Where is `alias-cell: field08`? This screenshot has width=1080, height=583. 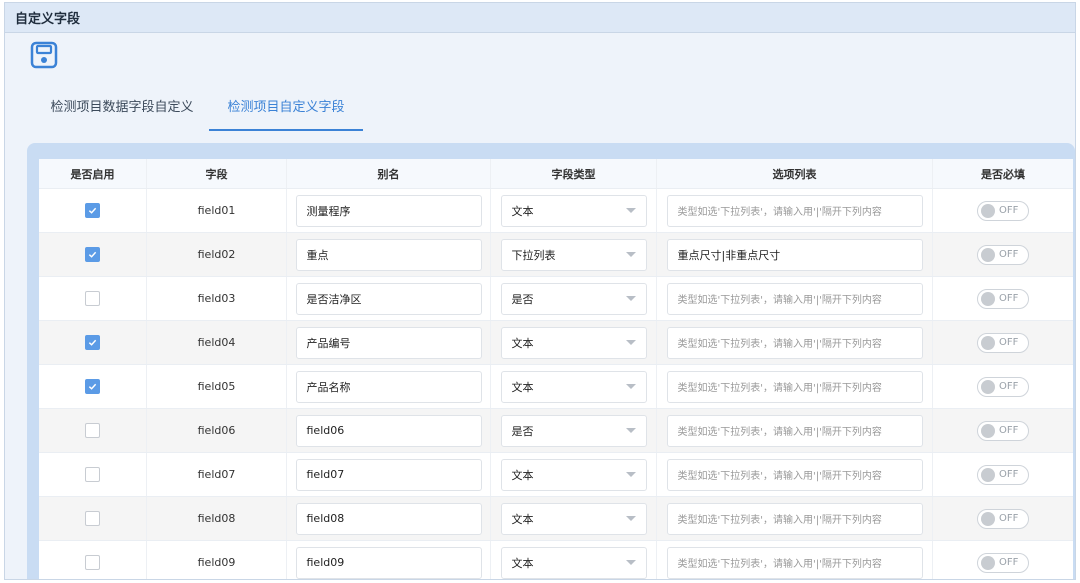
alias-cell: field08 is located at coordinates (389, 518).